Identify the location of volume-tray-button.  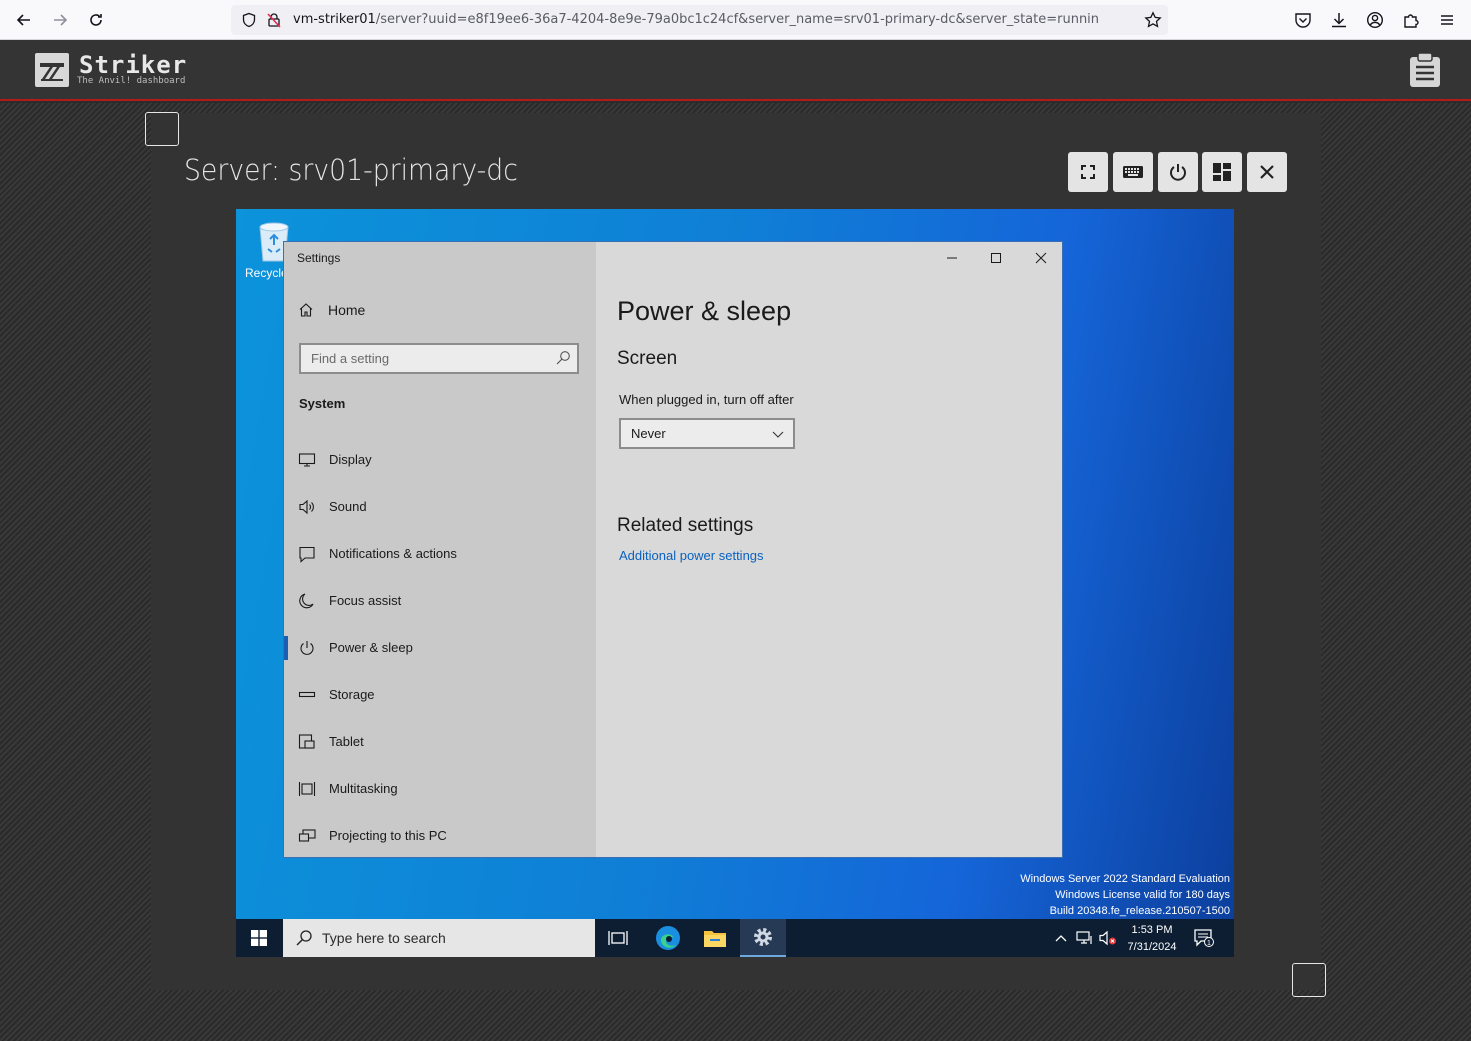
(1108, 938).